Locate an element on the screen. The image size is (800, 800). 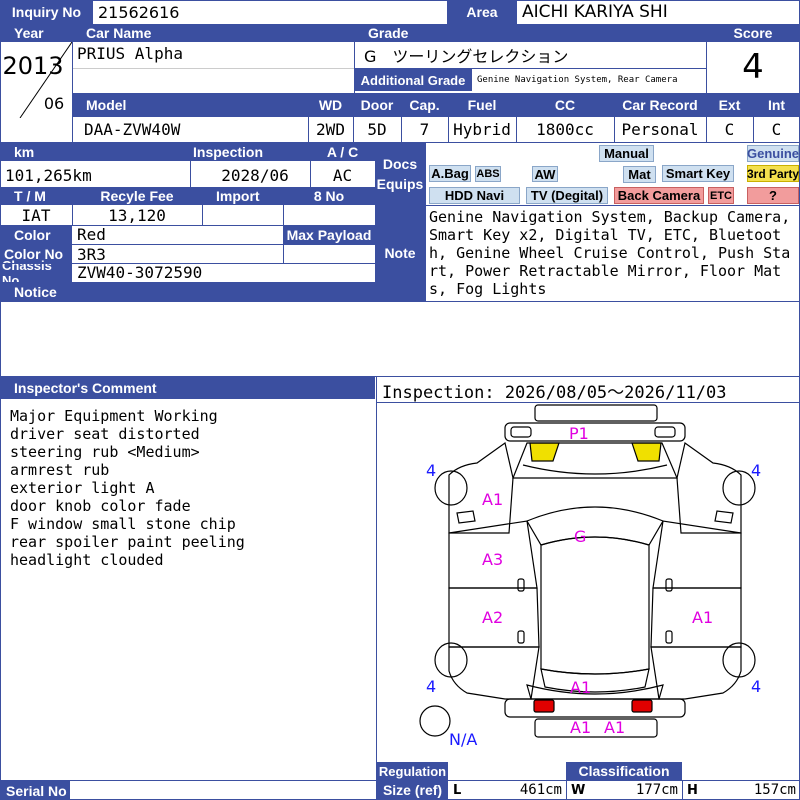
km-label: km is located at coordinates (95, 152).